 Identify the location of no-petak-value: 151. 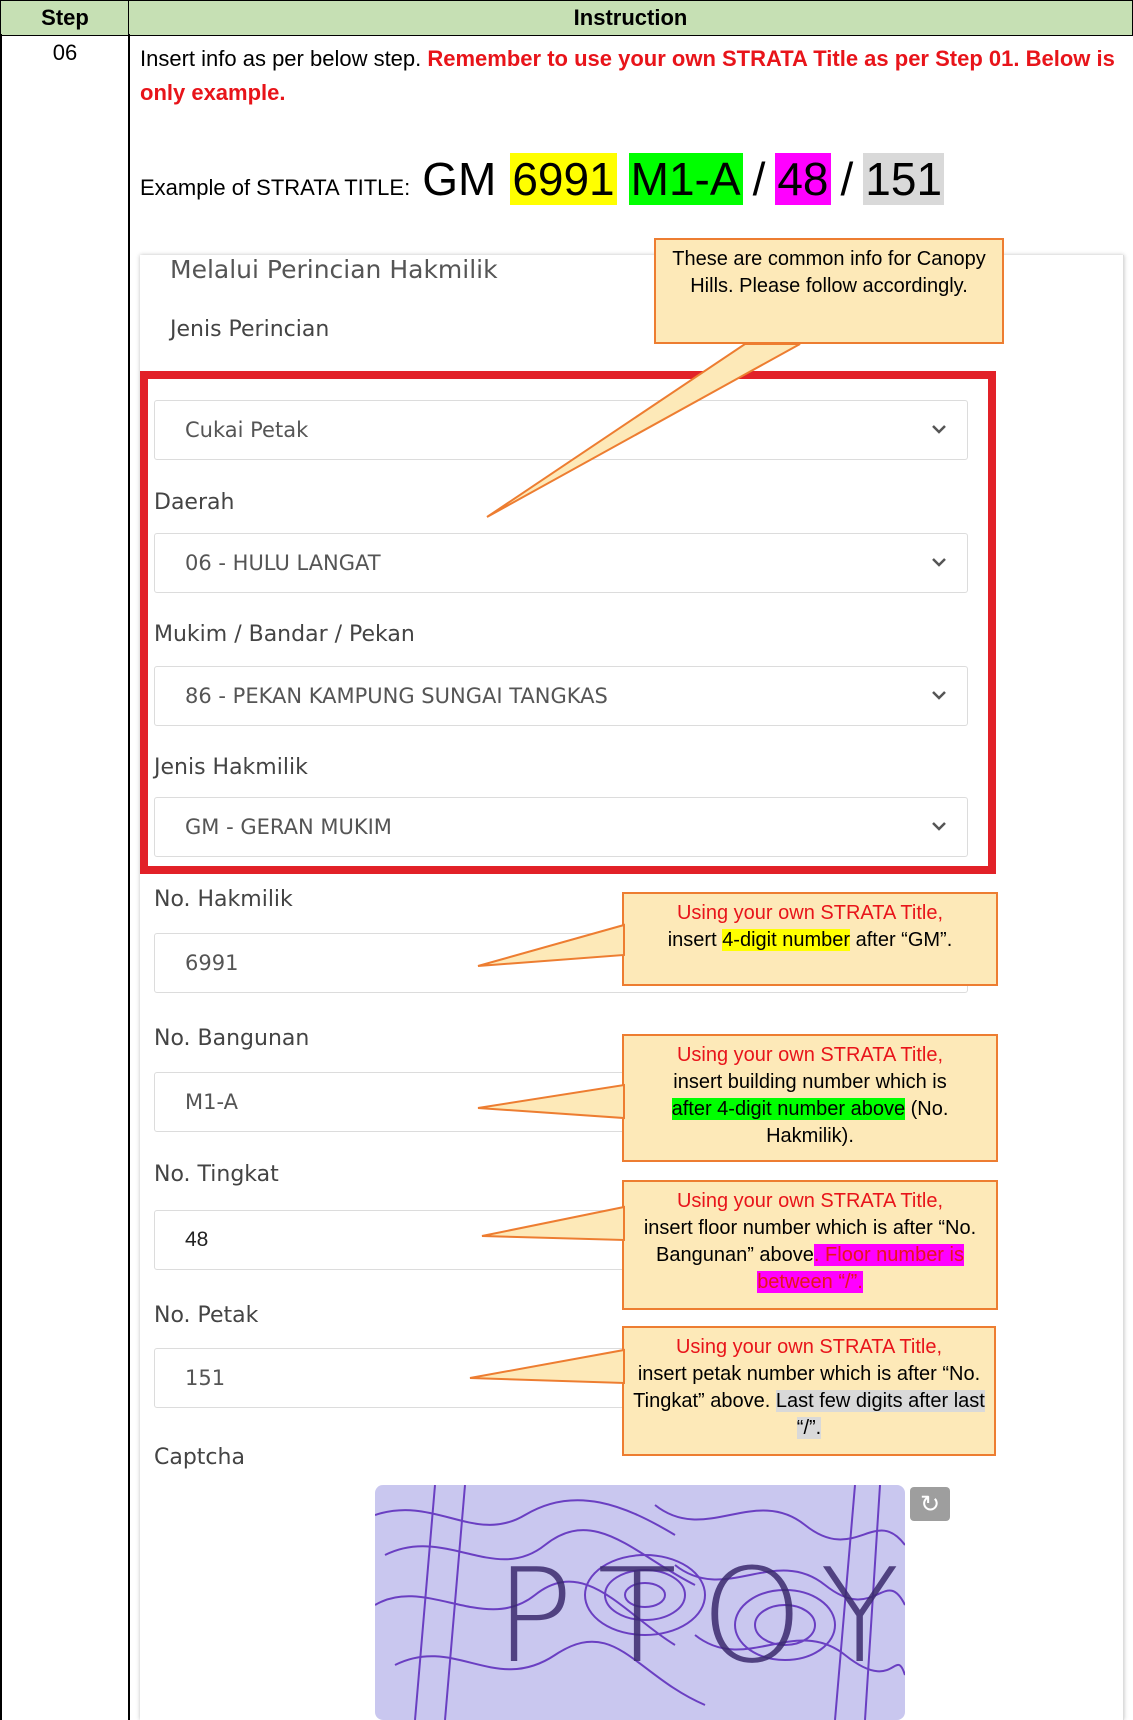
(205, 1378).